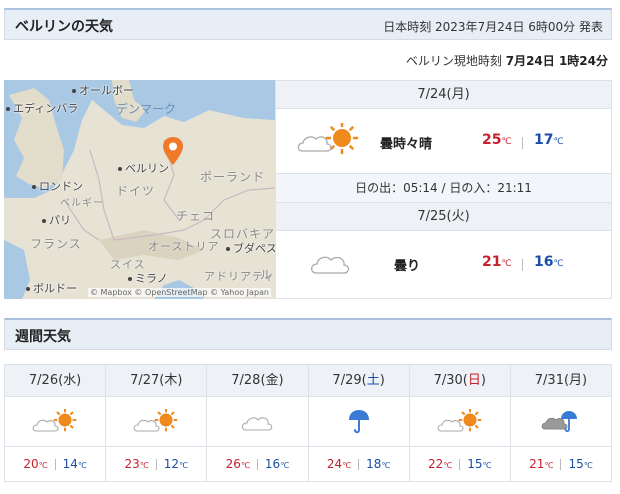 The width and height of the screenshot is (620, 494). Describe the element at coordinates (339, 464) in the screenshot. I see `weekly-high: 24℃` at that location.